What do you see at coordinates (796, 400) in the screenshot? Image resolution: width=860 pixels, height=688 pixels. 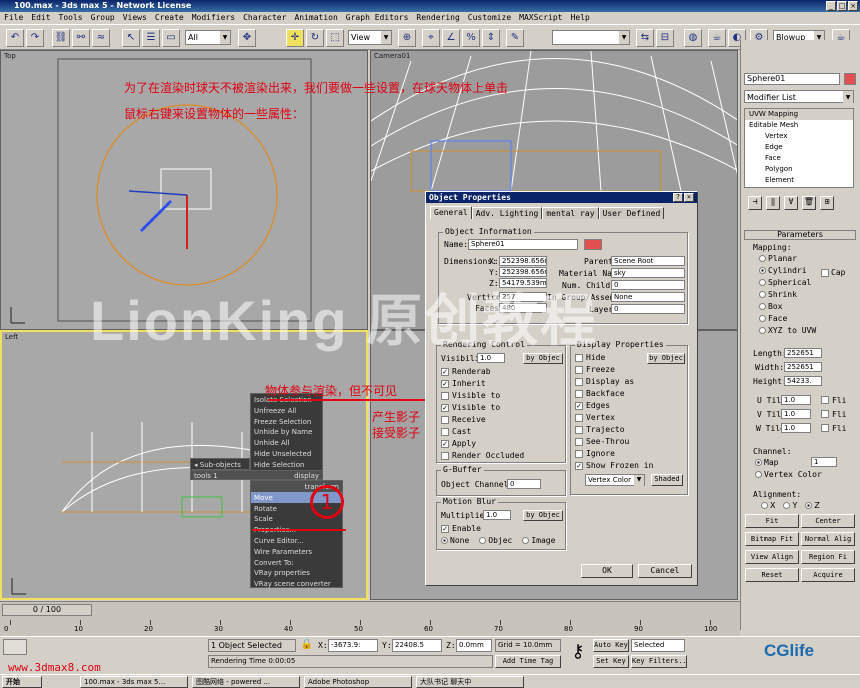 I see `utile-field: 1.0` at bounding box center [796, 400].